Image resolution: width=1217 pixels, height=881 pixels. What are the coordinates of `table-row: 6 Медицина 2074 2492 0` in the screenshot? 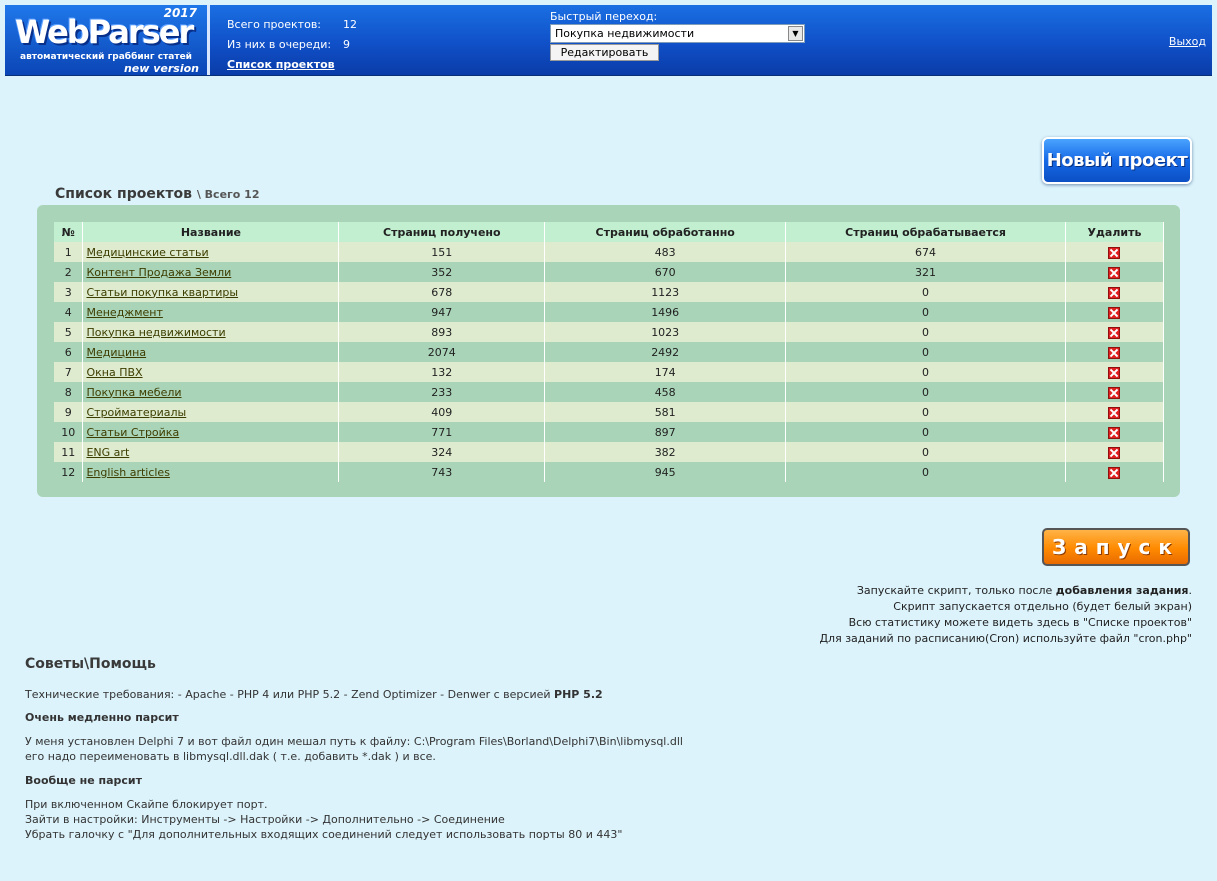 It's located at (609, 352).